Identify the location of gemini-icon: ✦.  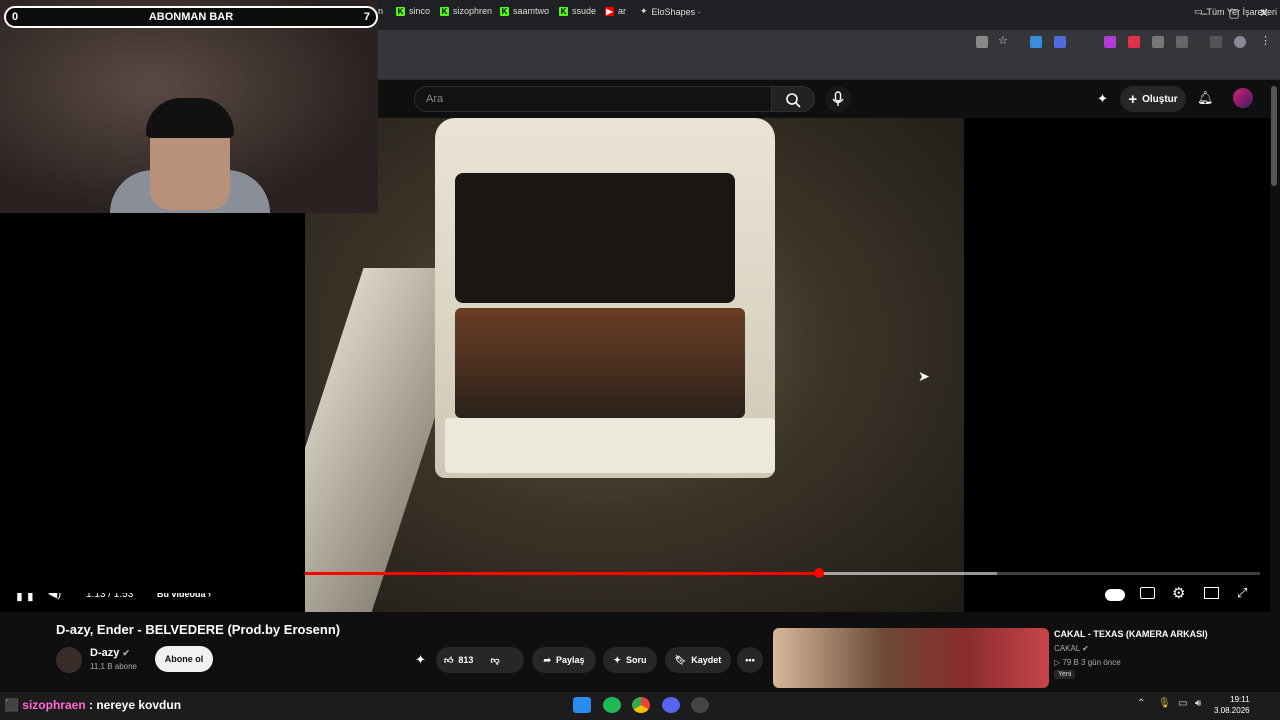
(1102, 99).